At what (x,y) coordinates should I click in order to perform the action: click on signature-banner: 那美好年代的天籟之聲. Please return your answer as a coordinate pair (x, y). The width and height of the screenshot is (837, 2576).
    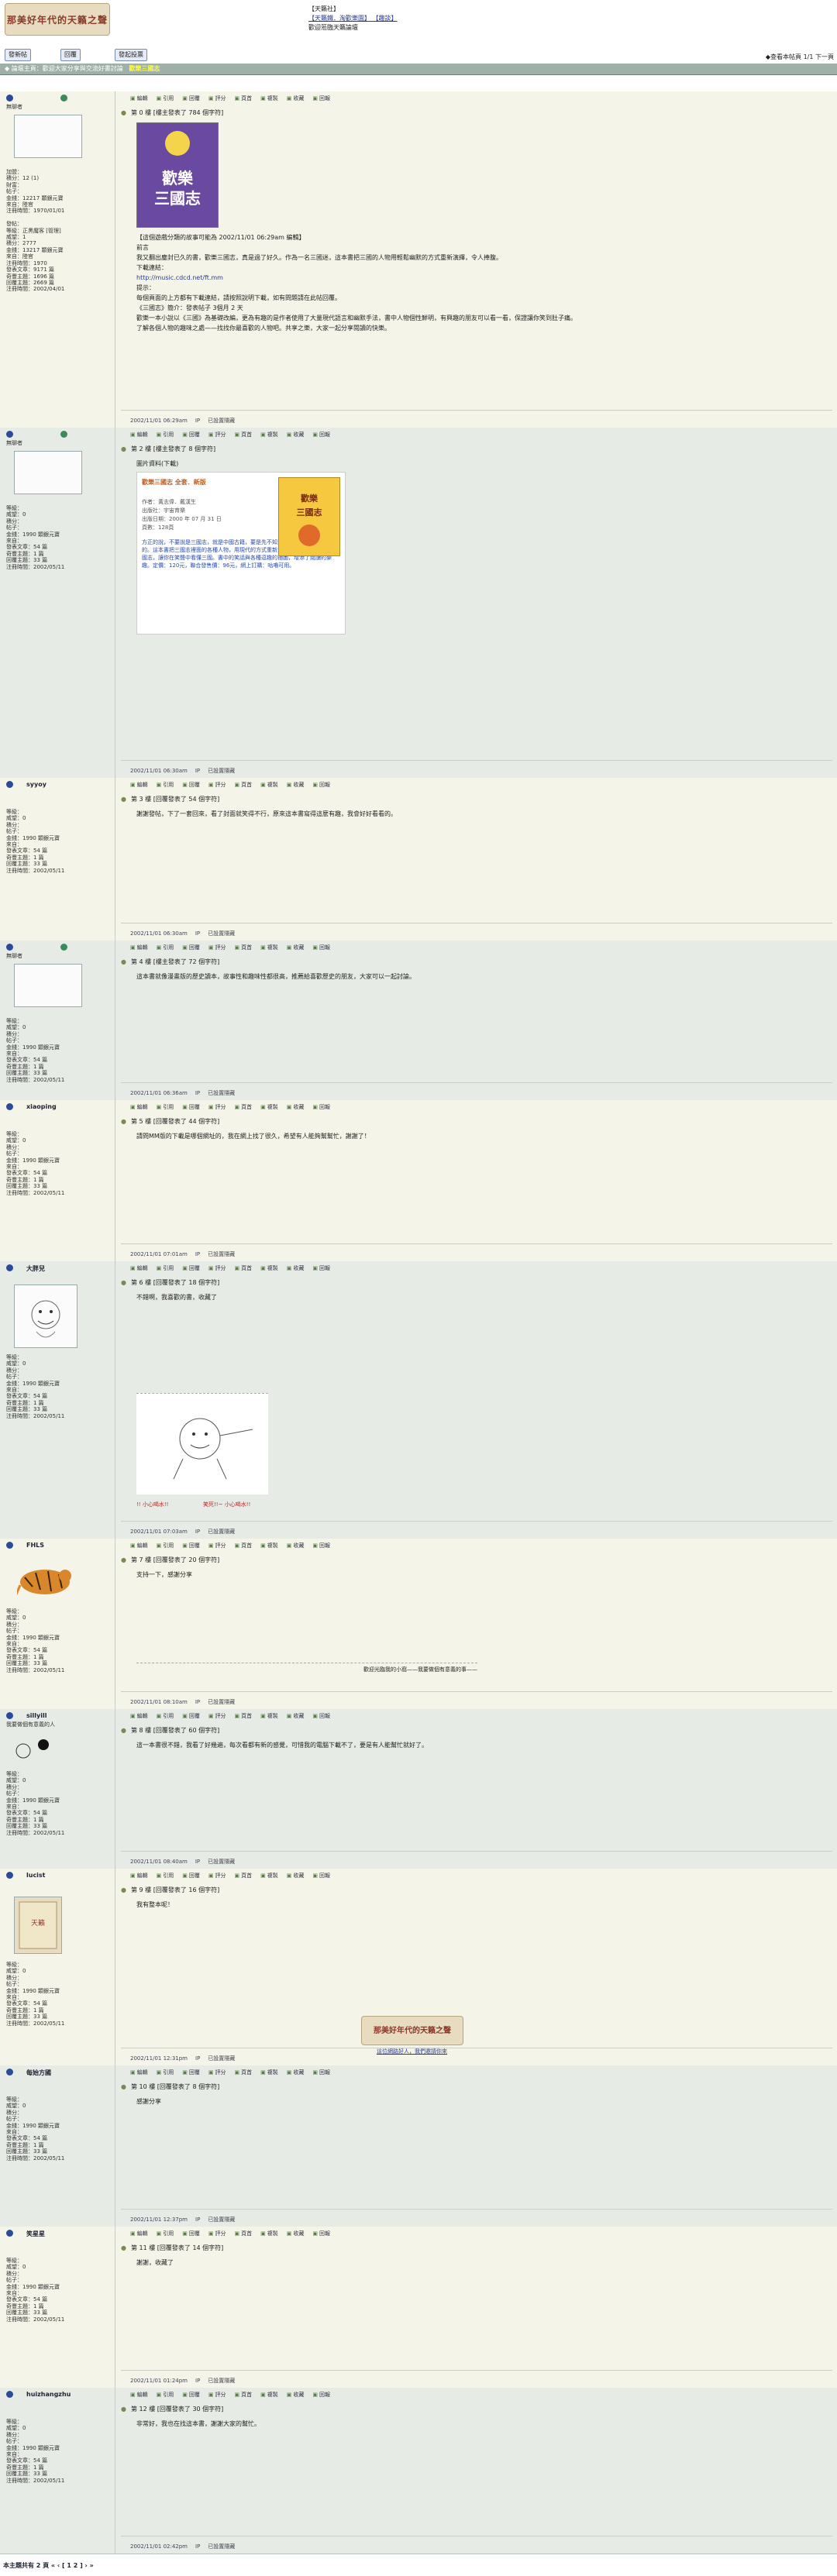
    Looking at the image, I should click on (412, 2030).